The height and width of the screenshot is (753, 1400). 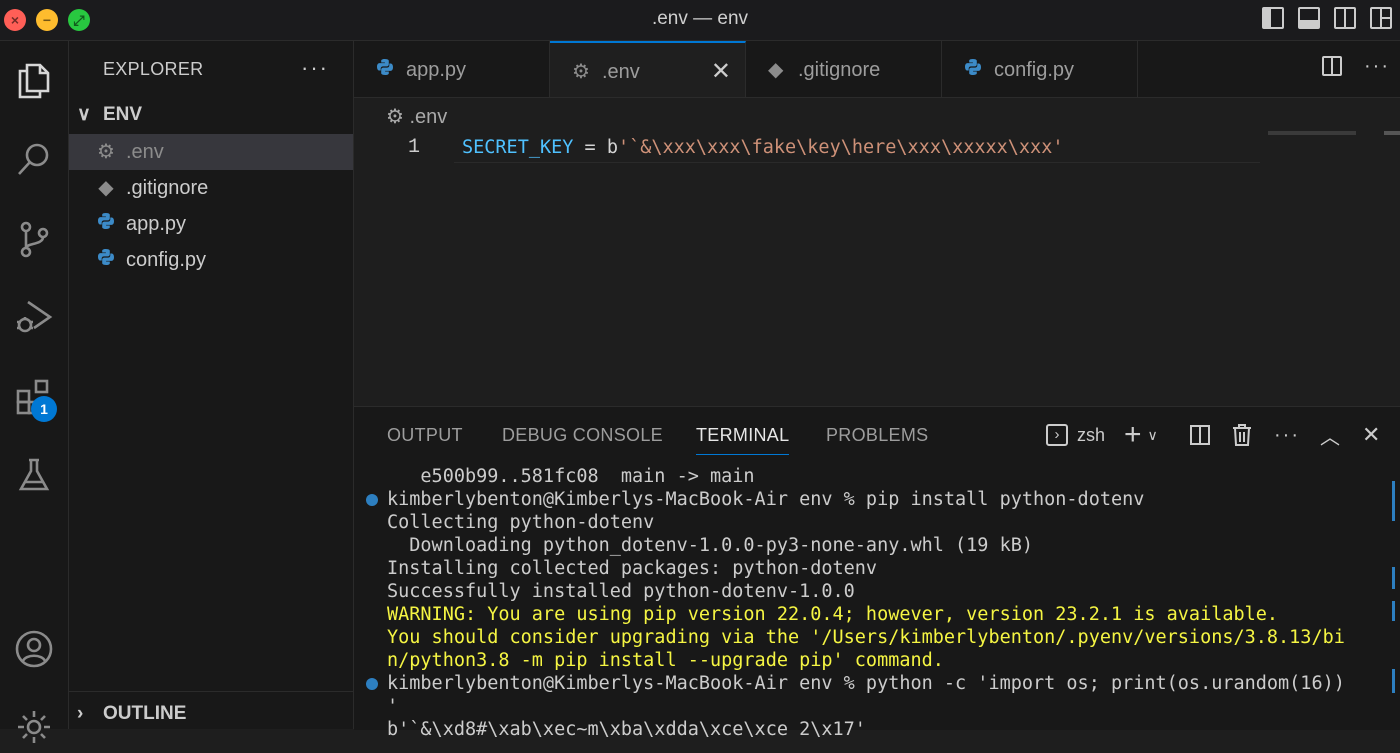 What do you see at coordinates (413, 147) in the screenshot?
I see `line-number: 1` at bounding box center [413, 147].